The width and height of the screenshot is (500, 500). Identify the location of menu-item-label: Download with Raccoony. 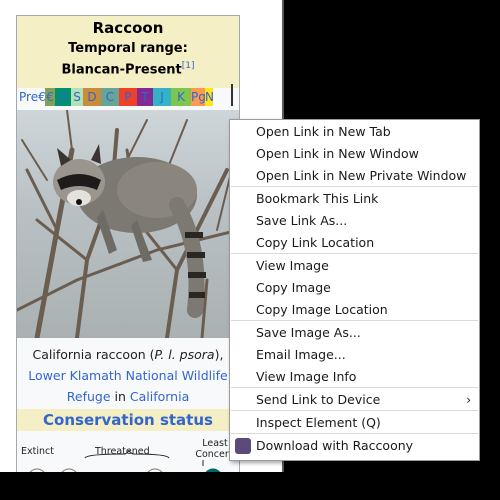
(335, 445).